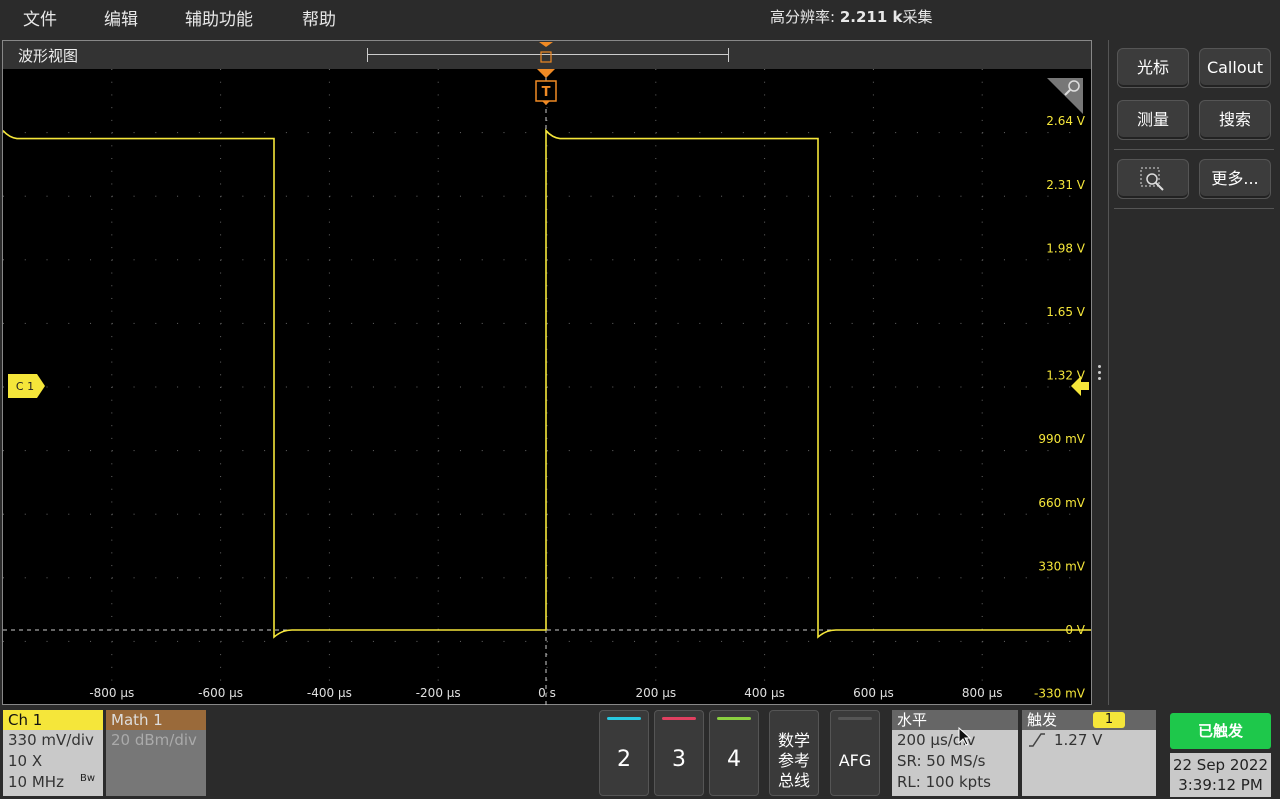 This screenshot has height=799, width=1280. What do you see at coordinates (1060, 694) in the screenshot?
I see `y-axis-label: -330 mV` at bounding box center [1060, 694].